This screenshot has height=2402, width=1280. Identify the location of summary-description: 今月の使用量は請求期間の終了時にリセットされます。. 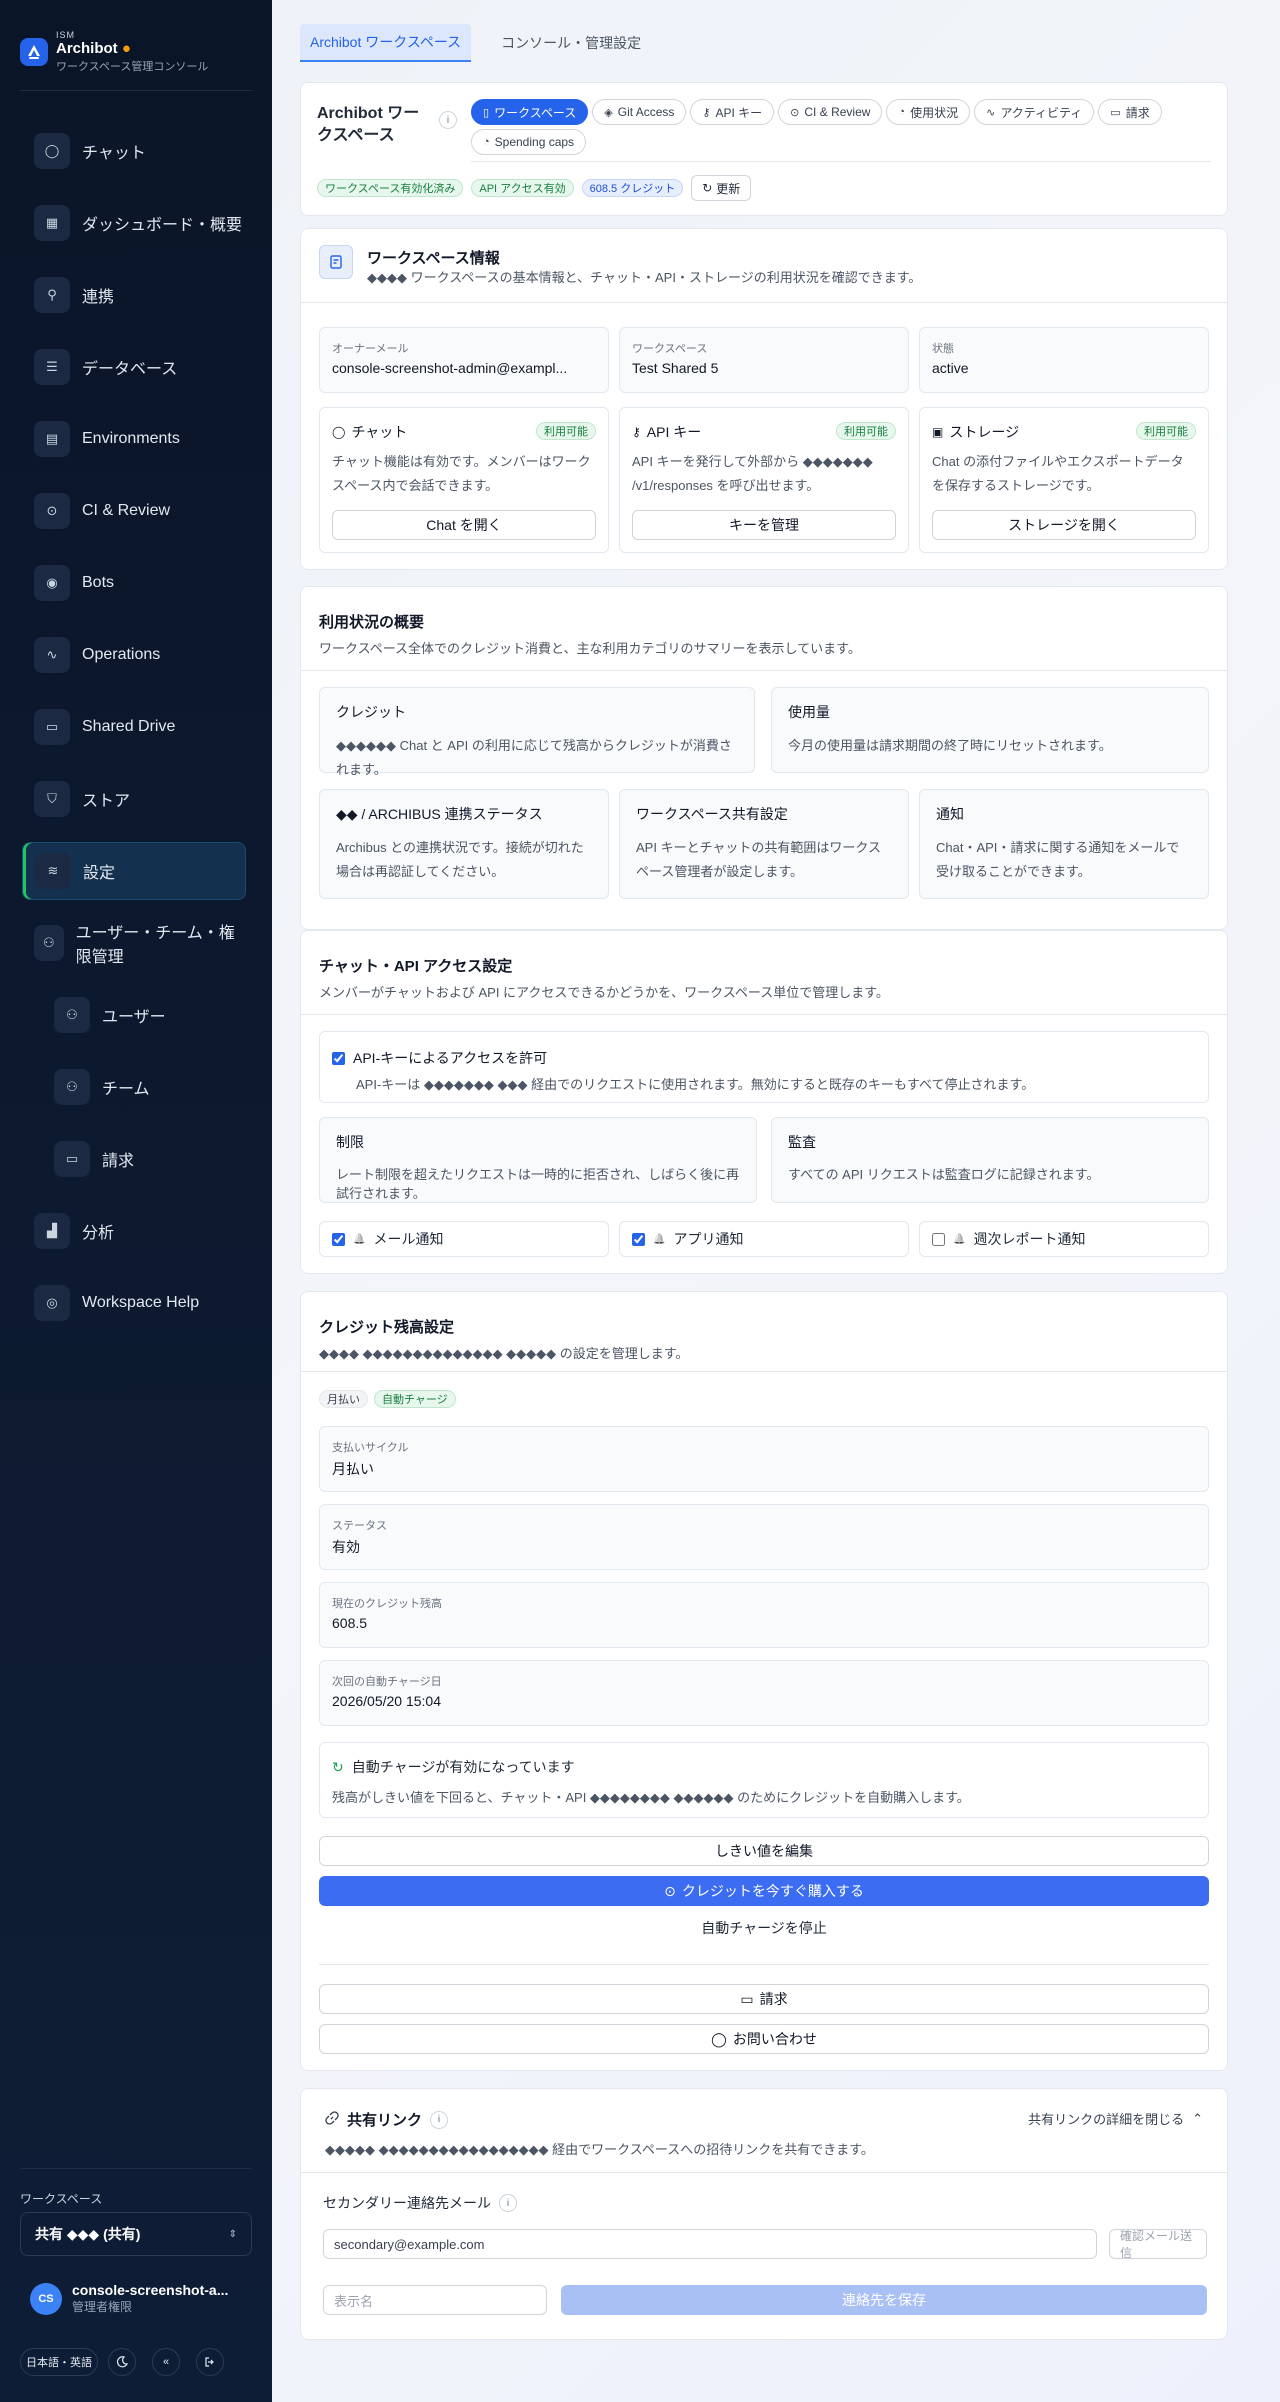
(950, 745).